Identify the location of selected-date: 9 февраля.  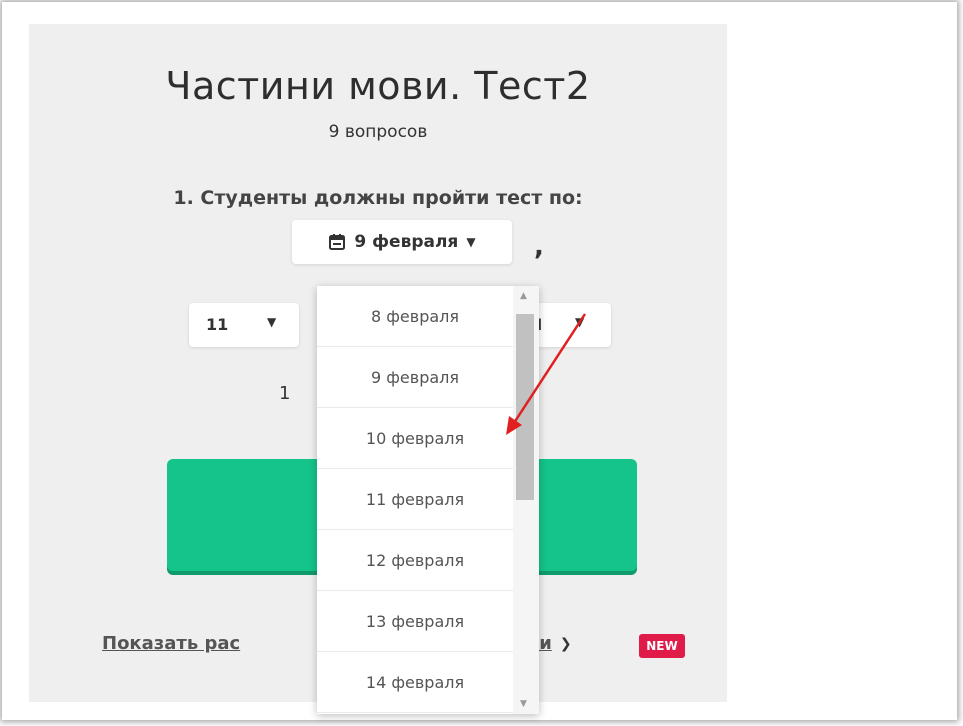
(406, 242).